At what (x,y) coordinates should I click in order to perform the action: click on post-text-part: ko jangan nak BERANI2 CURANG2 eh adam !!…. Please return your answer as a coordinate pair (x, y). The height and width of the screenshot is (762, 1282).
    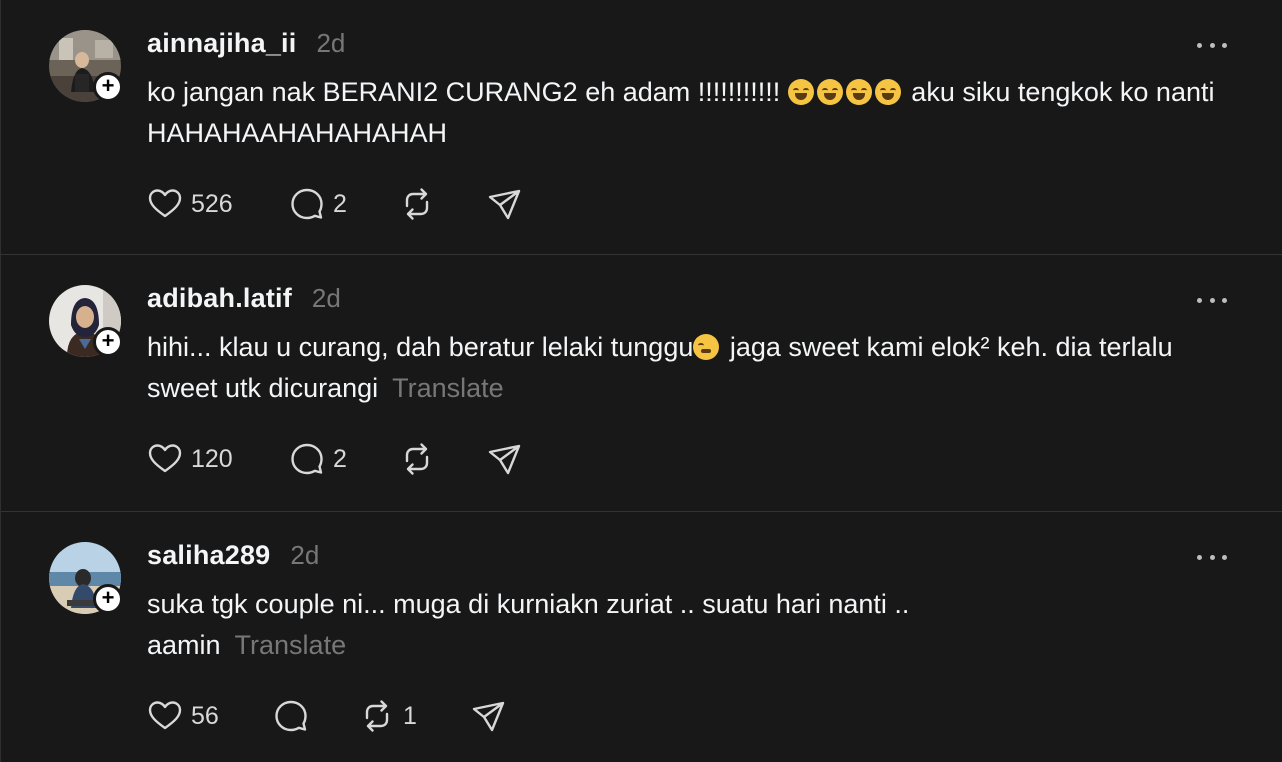
    Looking at the image, I should click on (467, 92).